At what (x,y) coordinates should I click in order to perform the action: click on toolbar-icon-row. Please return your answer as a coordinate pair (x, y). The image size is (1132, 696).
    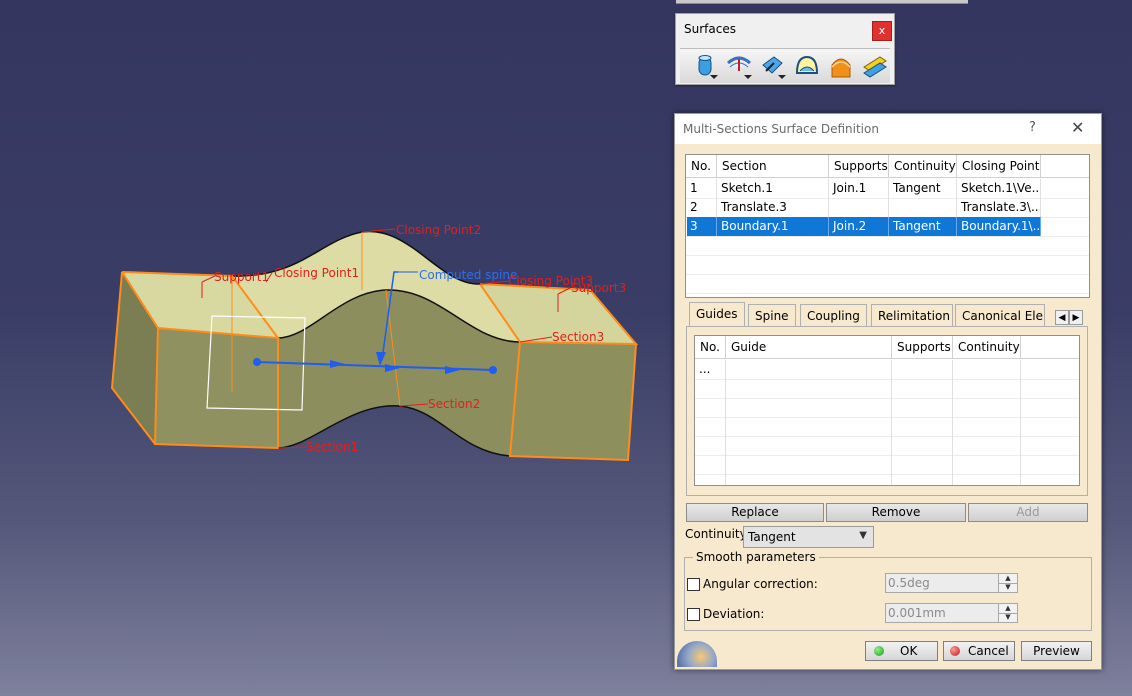
    Looking at the image, I should click on (785, 65).